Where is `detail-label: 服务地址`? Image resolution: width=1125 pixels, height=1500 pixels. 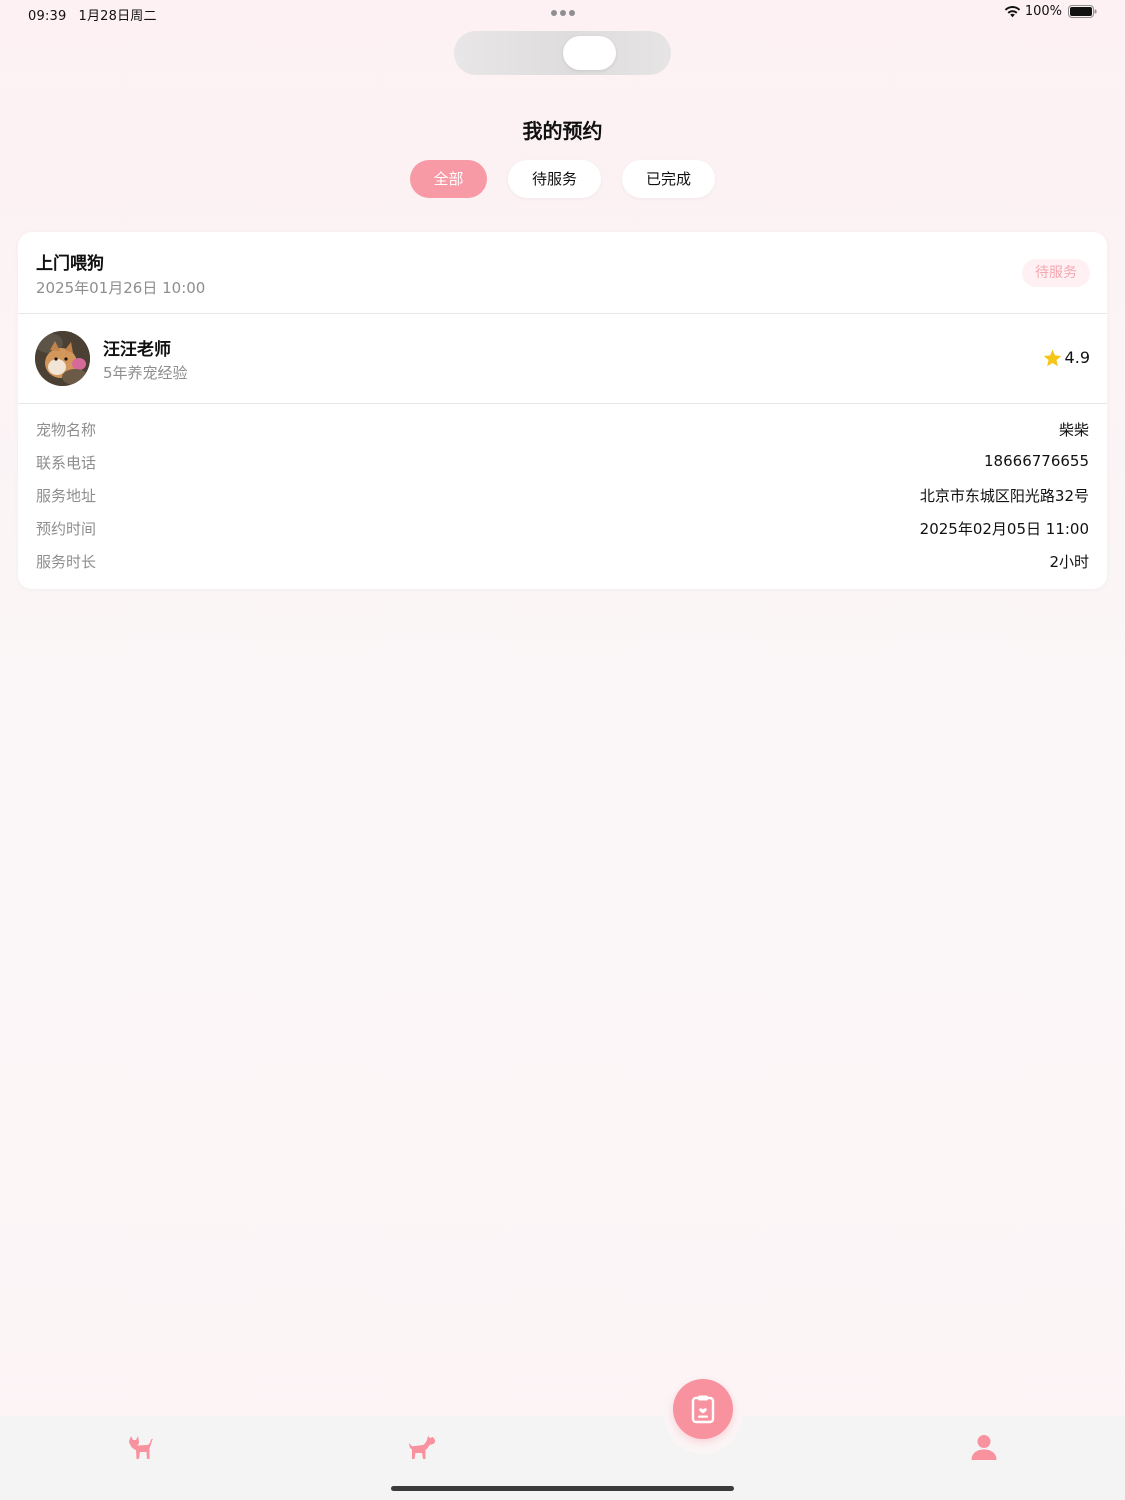
detail-label: 服务地址 is located at coordinates (66, 496).